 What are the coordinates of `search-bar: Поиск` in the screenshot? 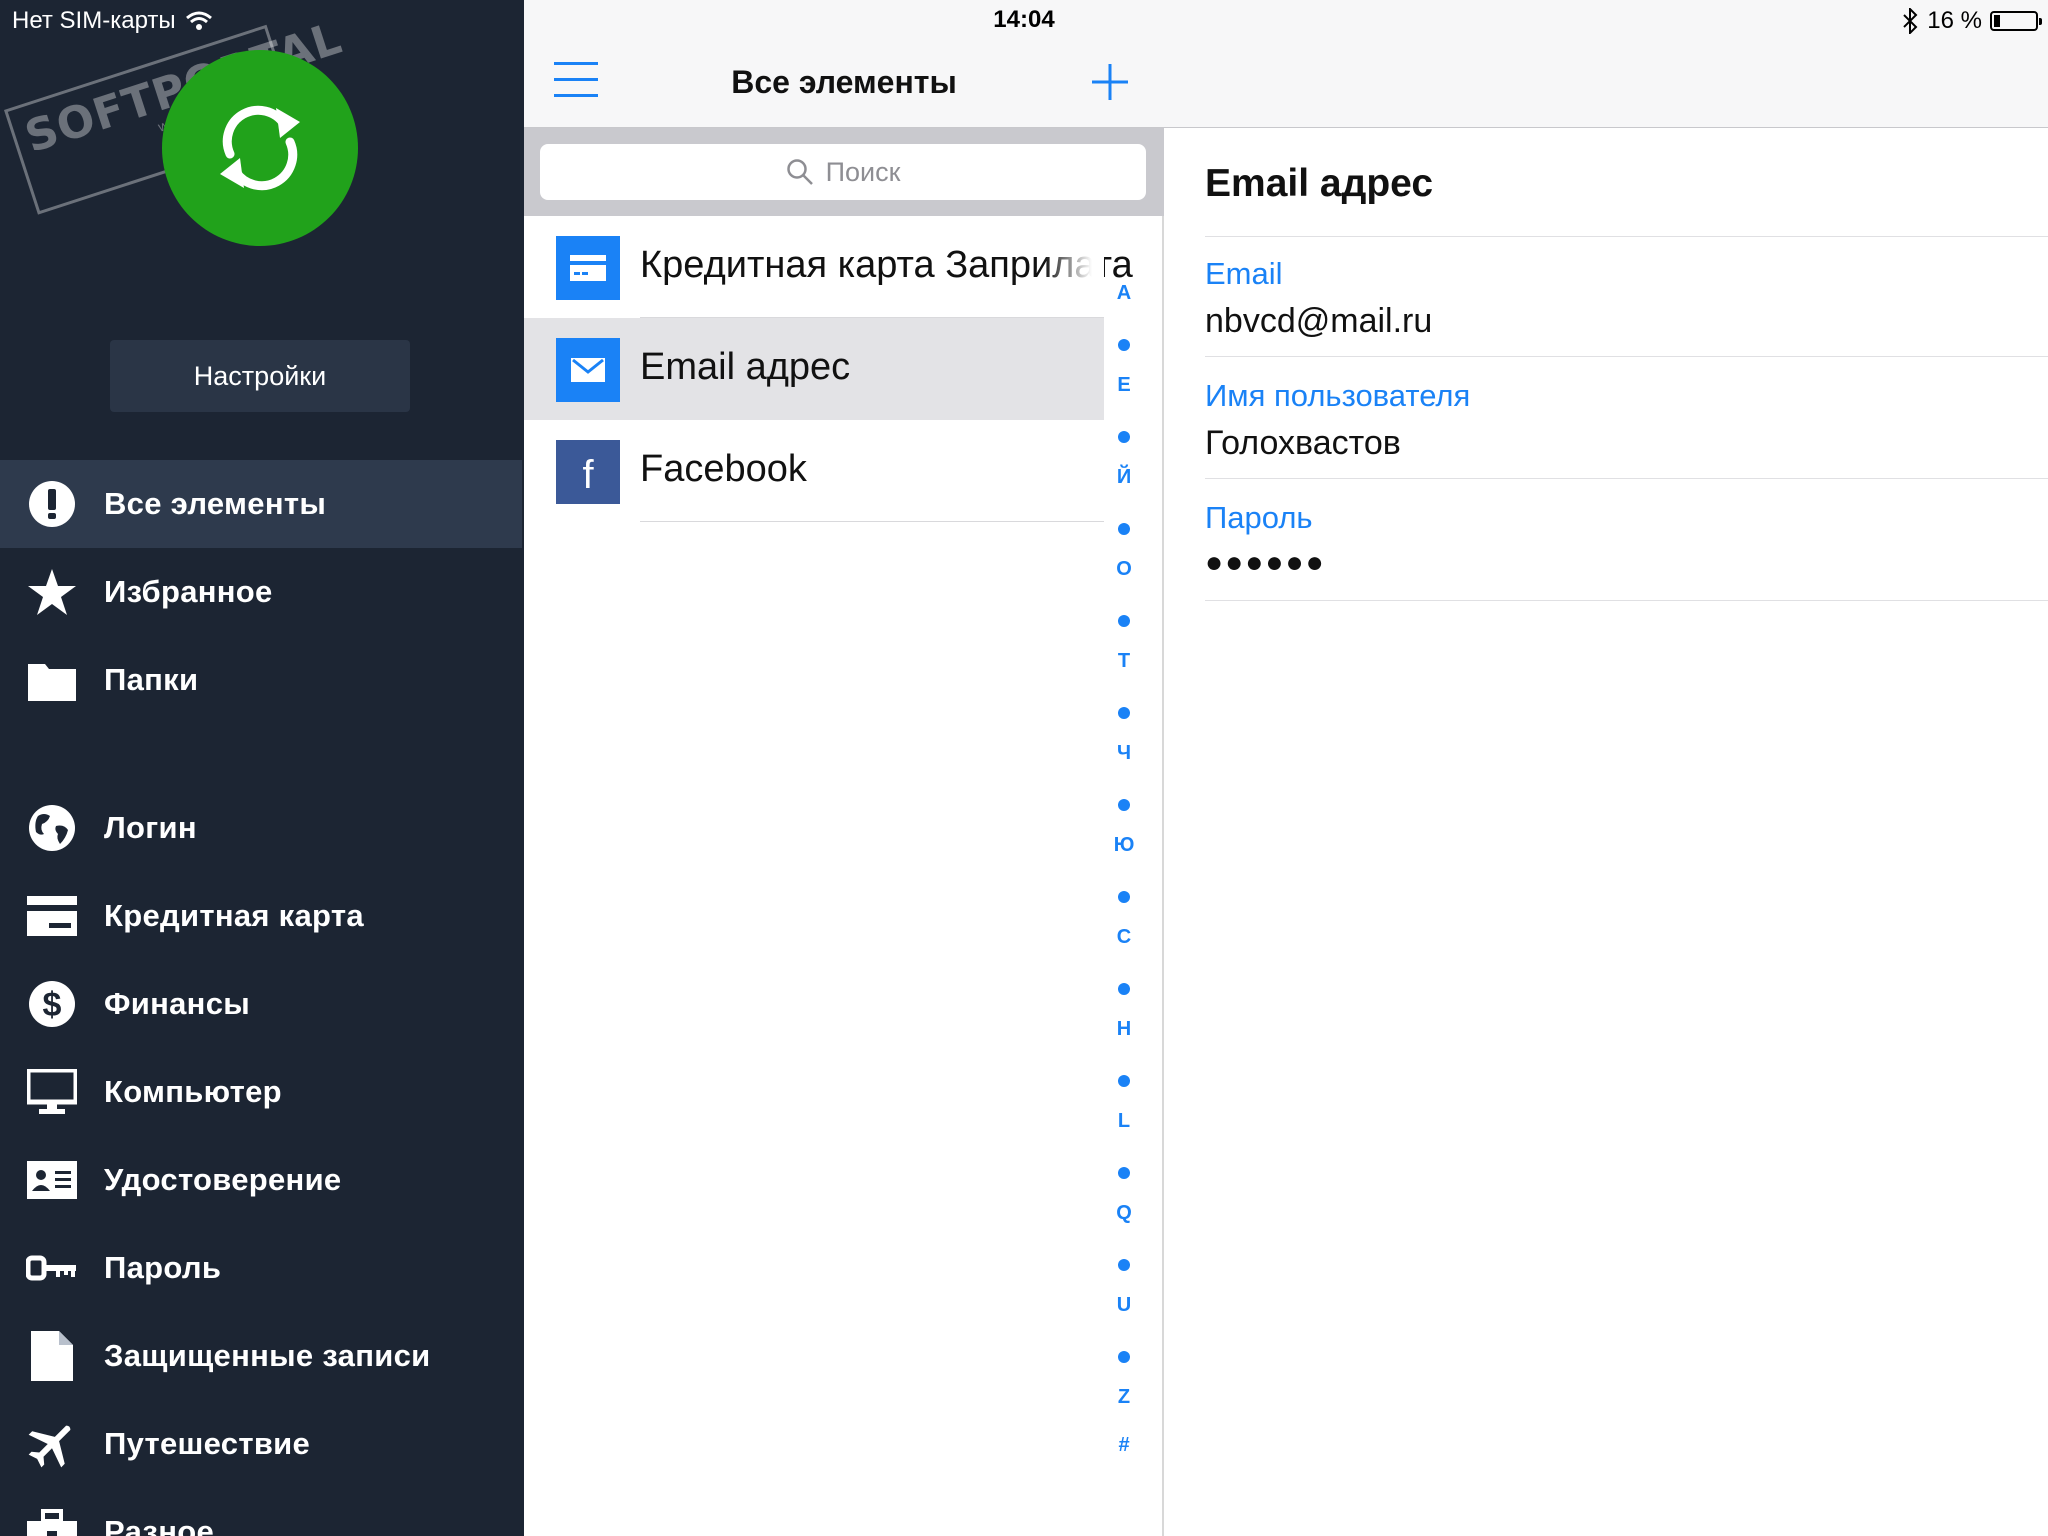 It's located at (844, 172).